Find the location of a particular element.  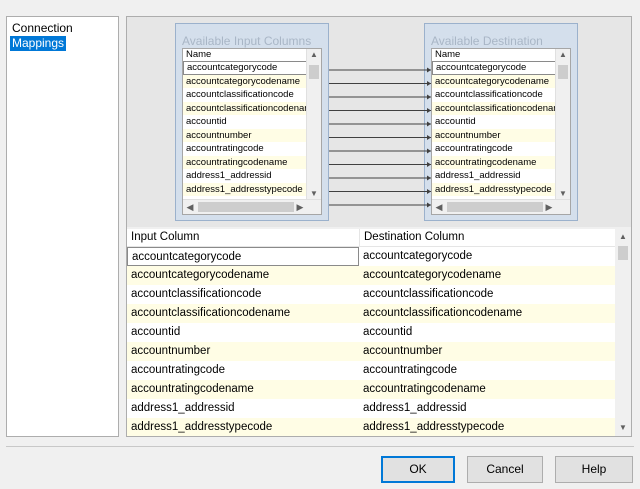

nav-item-connection-manager: Connection Manager is located at coordinates (64, 35).